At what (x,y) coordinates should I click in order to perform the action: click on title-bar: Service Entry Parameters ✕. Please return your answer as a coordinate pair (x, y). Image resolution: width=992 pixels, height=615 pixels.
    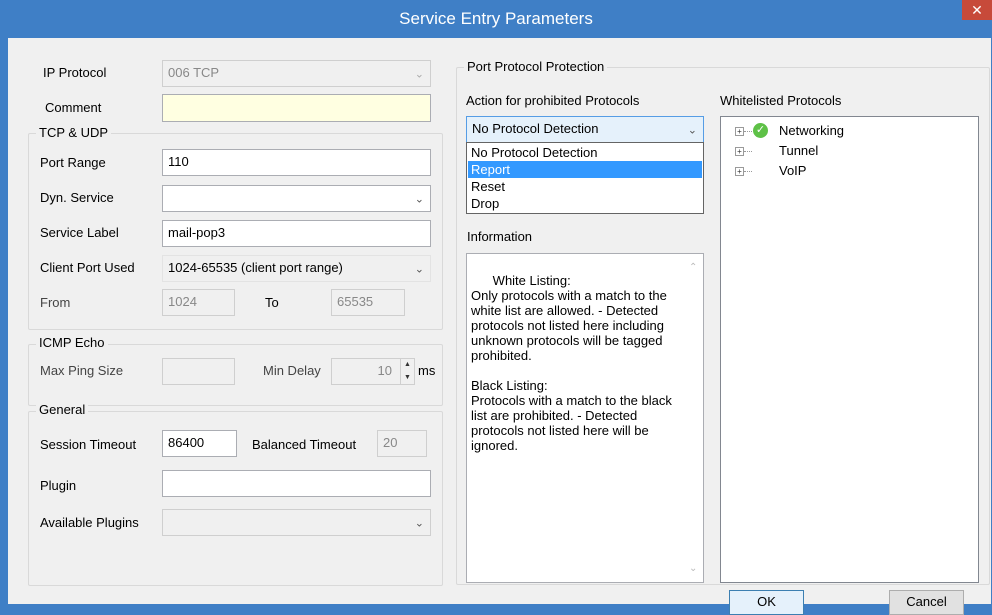
    Looking at the image, I should click on (496, 19).